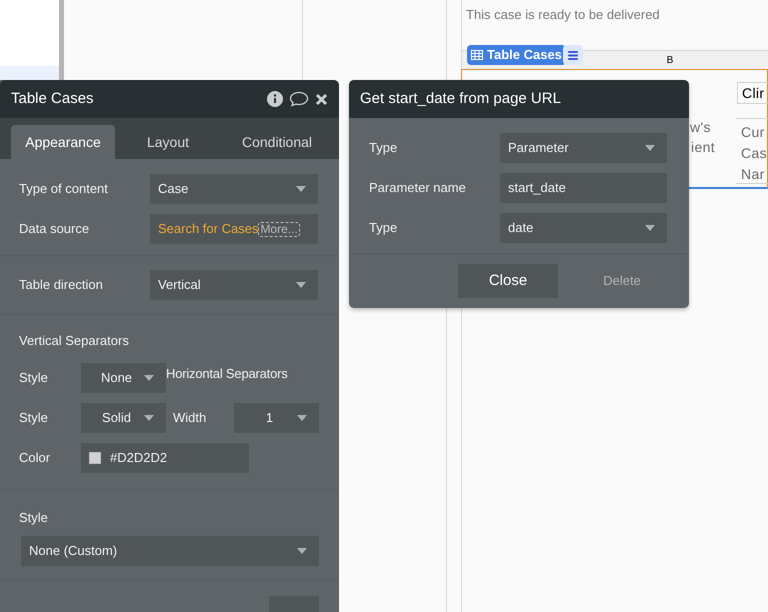 The image size is (768, 612). Describe the element at coordinates (63, 142) in the screenshot. I see `tab: Appearance` at that location.